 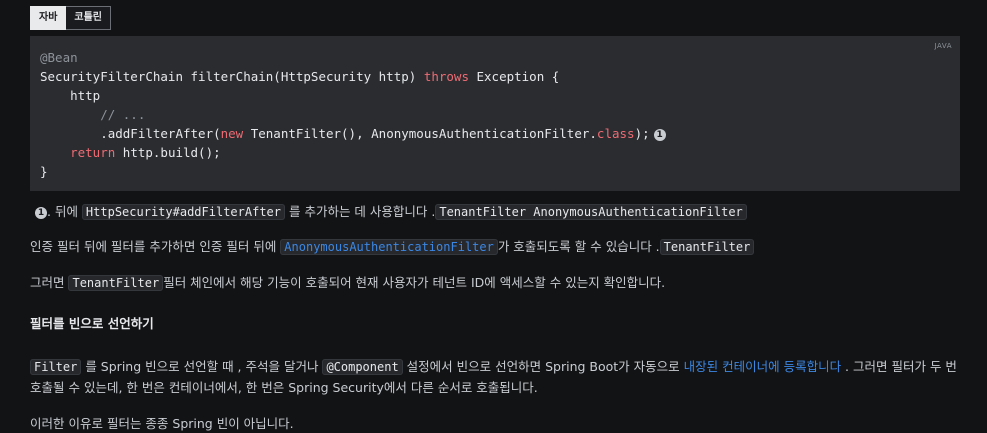 What do you see at coordinates (762, 366) in the screenshot?
I see `embedded-container-link: 내장된 컨테이너에 등록합니다` at bounding box center [762, 366].